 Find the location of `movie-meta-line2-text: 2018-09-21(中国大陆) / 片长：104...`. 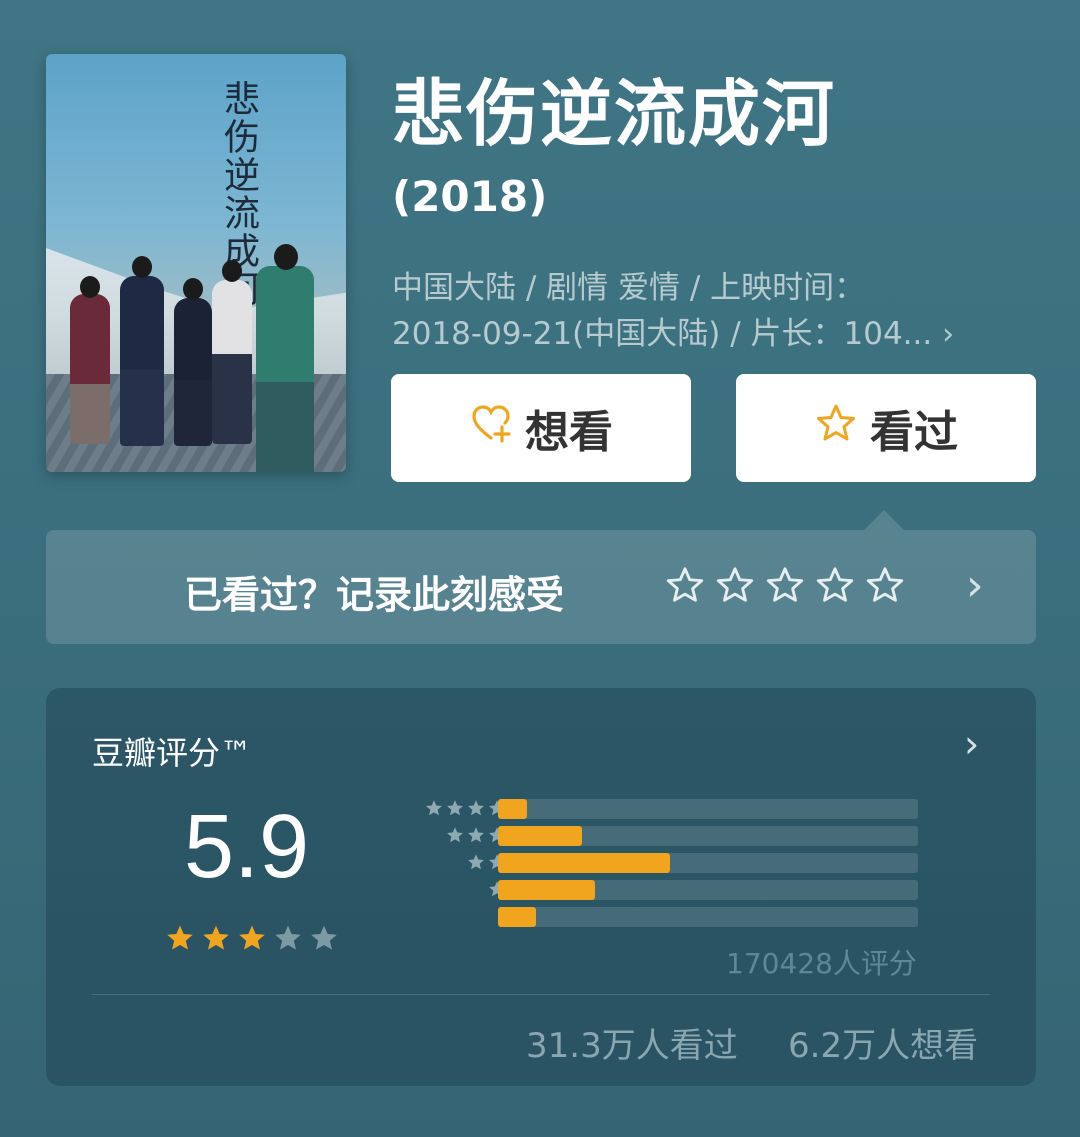

movie-meta-line2-text: 2018-09-21(中国大陆) / 片长：104... is located at coordinates (662, 334).